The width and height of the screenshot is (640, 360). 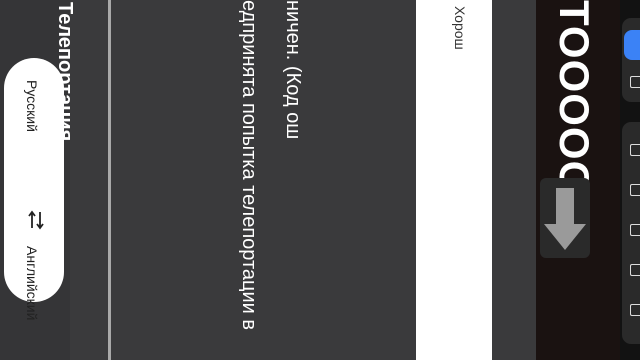 What do you see at coordinates (36, 220) in the screenshot?
I see `swap-icon` at bounding box center [36, 220].